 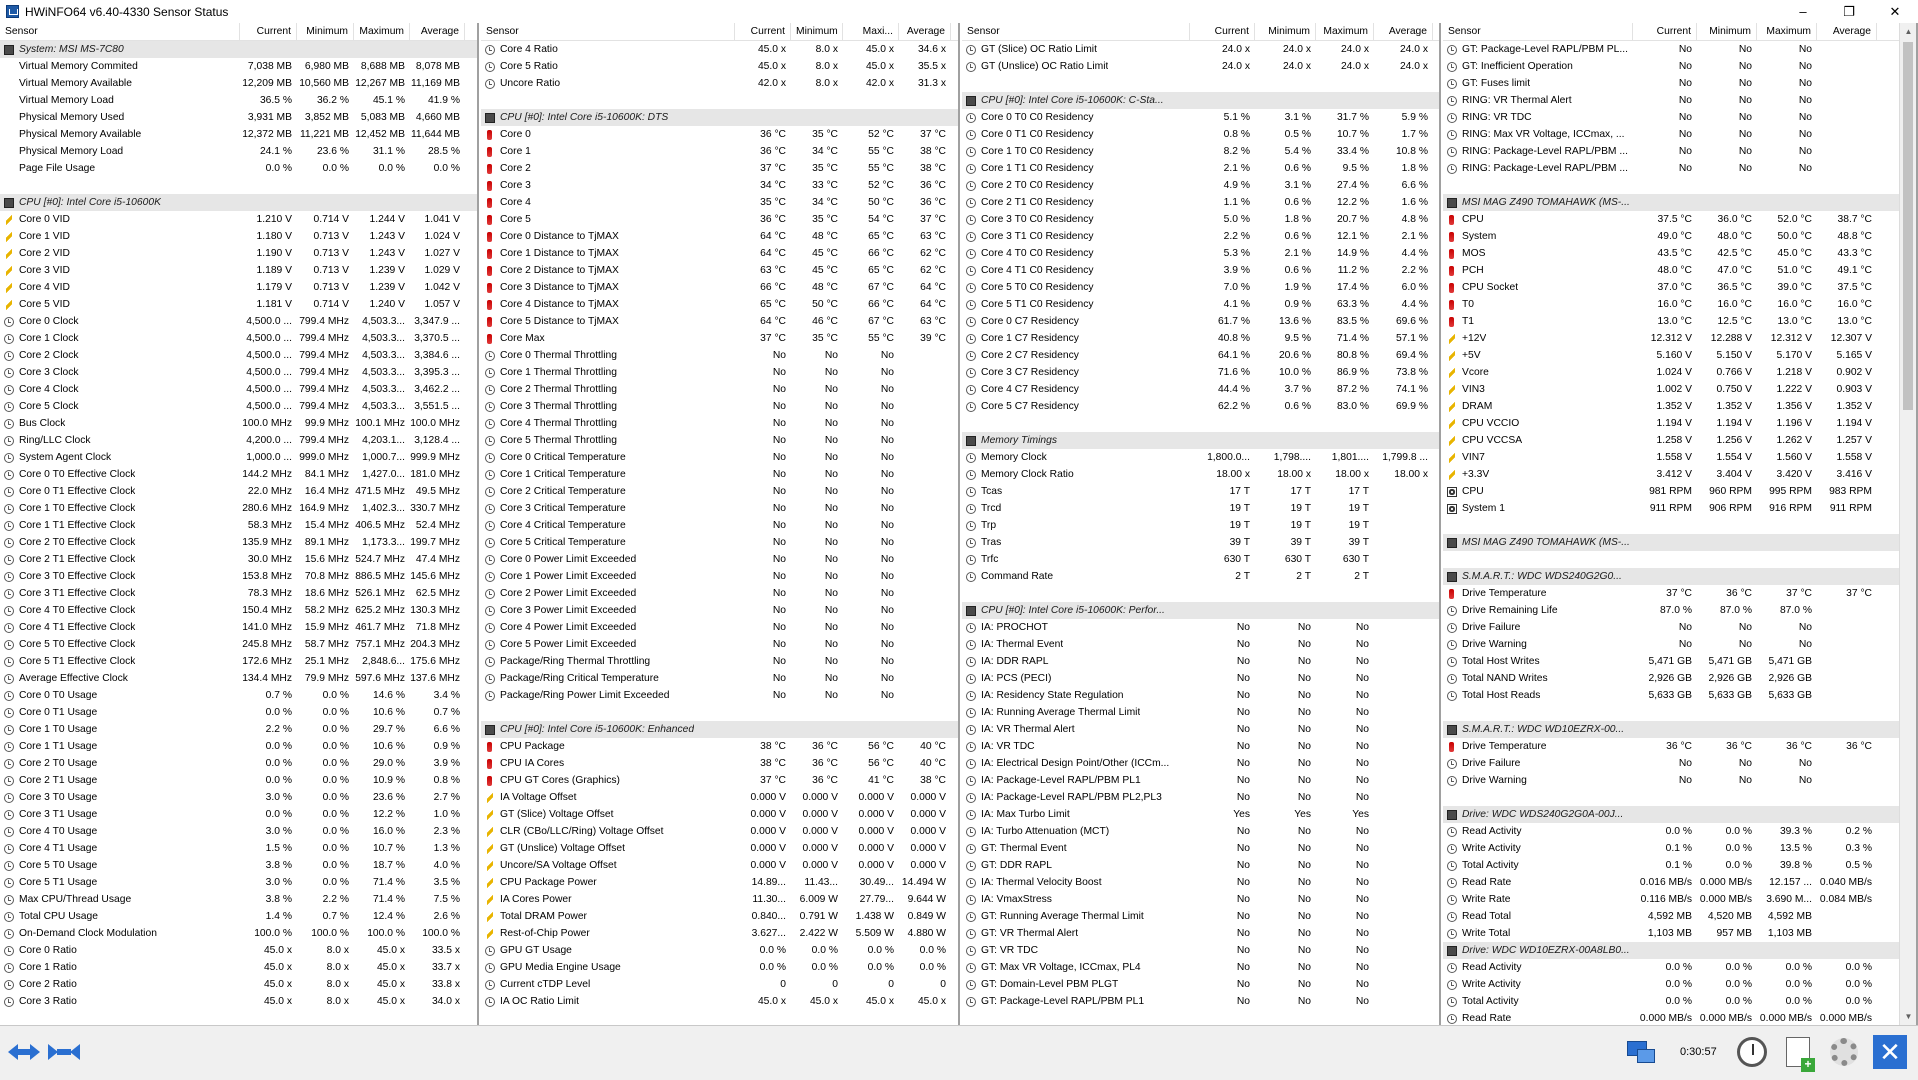 I want to click on sensor-row: Core 2 37 °C 35 °C 55 °C 38 °C, so click(x=719, y=168).